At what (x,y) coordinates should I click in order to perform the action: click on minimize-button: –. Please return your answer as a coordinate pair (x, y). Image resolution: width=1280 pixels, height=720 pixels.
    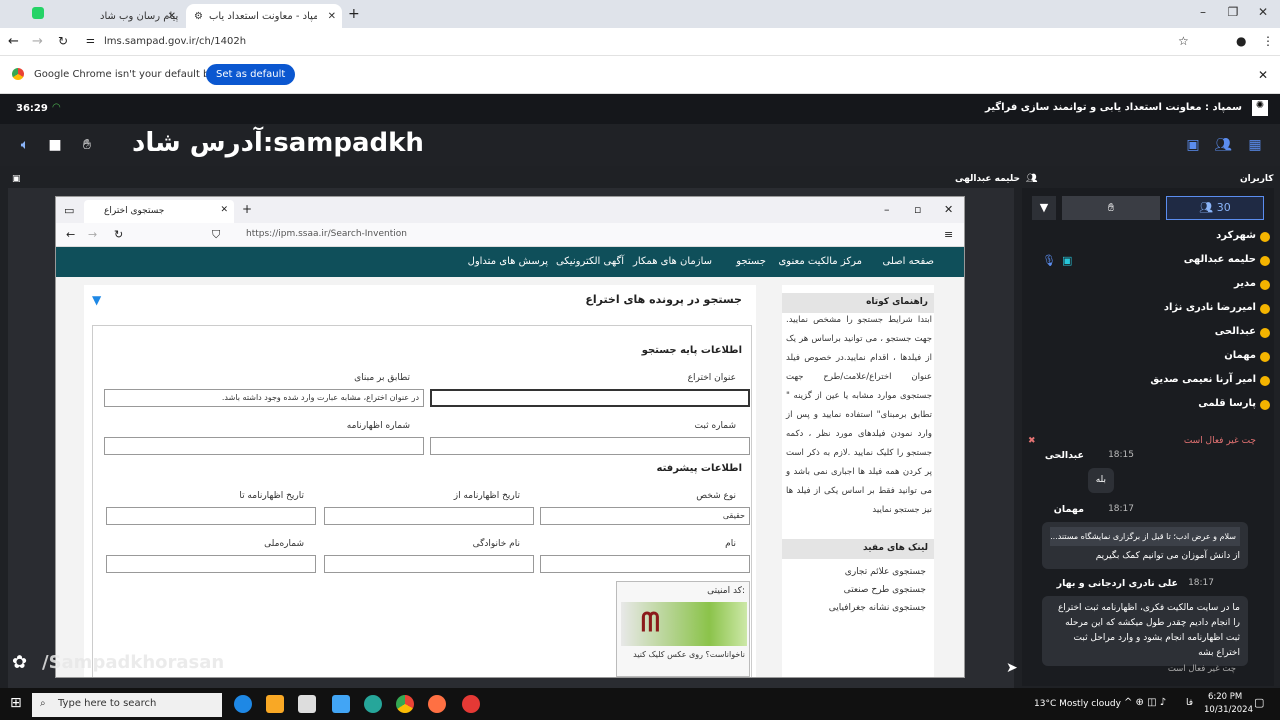
    Looking at the image, I should click on (1203, 12).